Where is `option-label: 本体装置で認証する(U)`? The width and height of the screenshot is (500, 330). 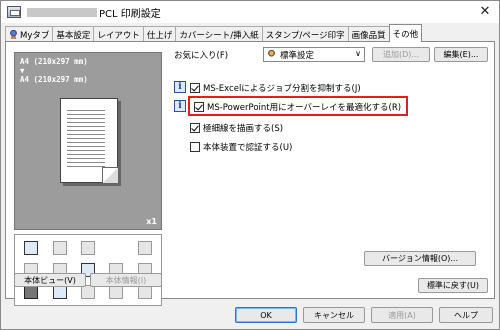 option-label: 本体装置で認証する(U) is located at coordinates (248, 148).